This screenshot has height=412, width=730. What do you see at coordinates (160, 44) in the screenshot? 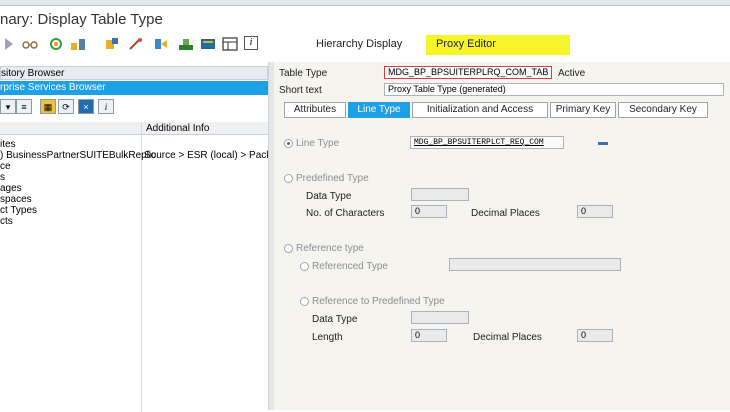
I see `navigation-icon` at bounding box center [160, 44].